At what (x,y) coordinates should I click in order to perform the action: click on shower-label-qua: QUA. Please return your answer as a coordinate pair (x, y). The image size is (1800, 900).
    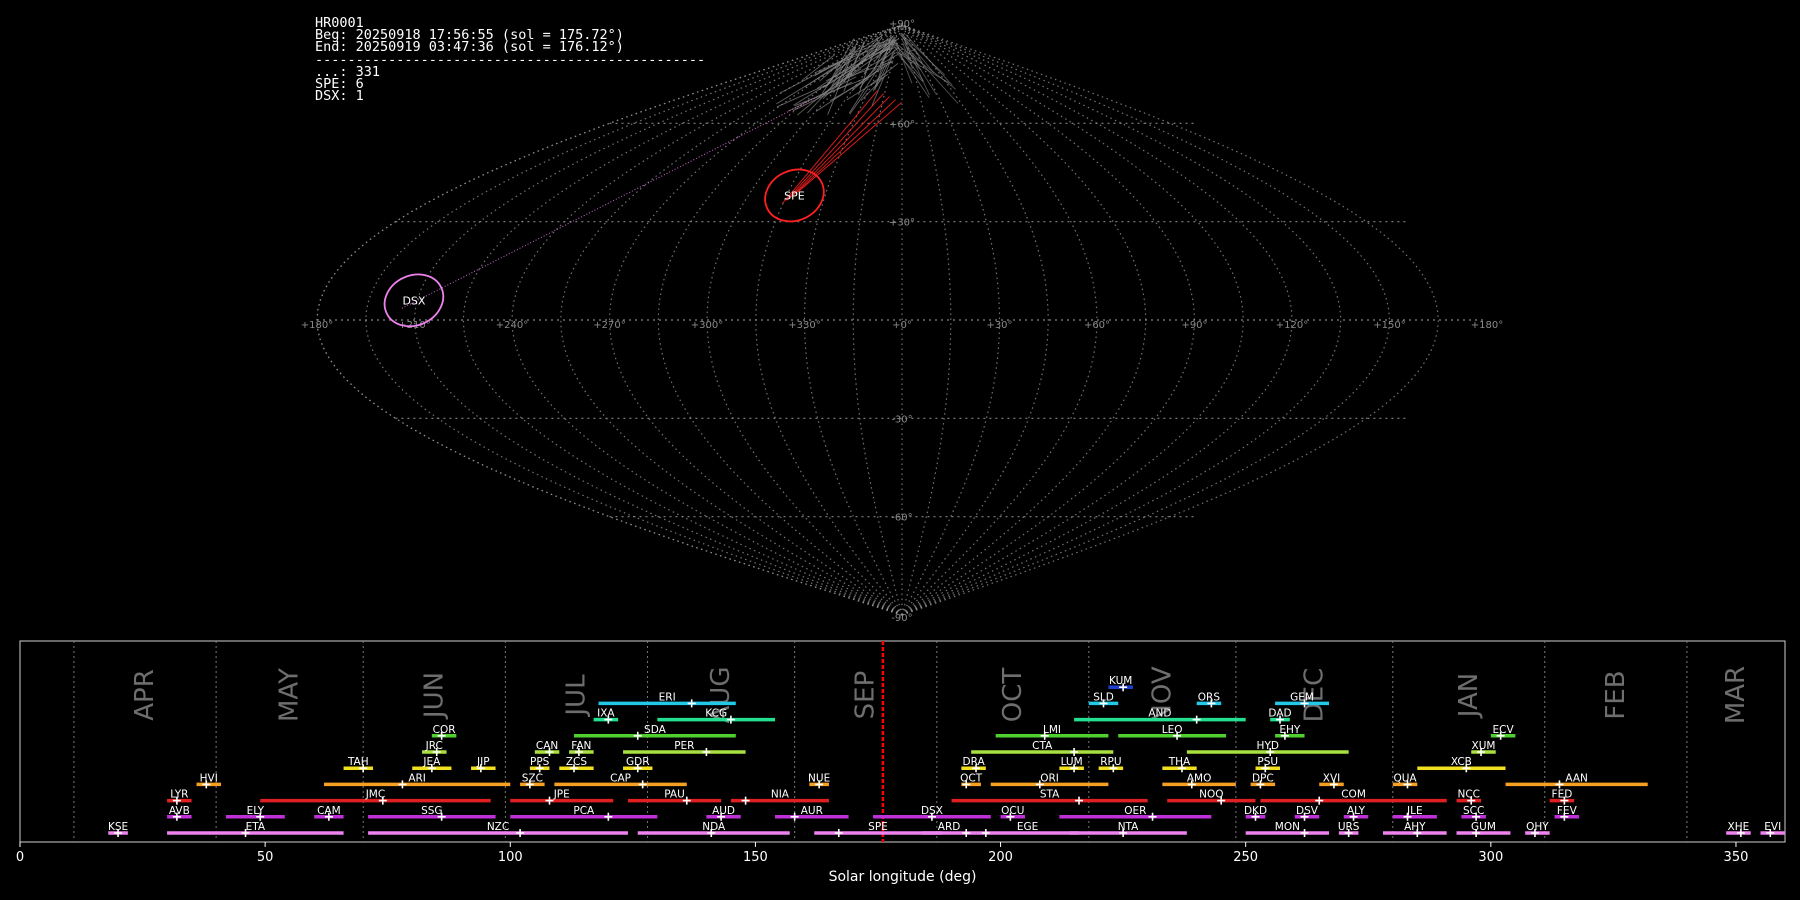
    Looking at the image, I should click on (1405, 778).